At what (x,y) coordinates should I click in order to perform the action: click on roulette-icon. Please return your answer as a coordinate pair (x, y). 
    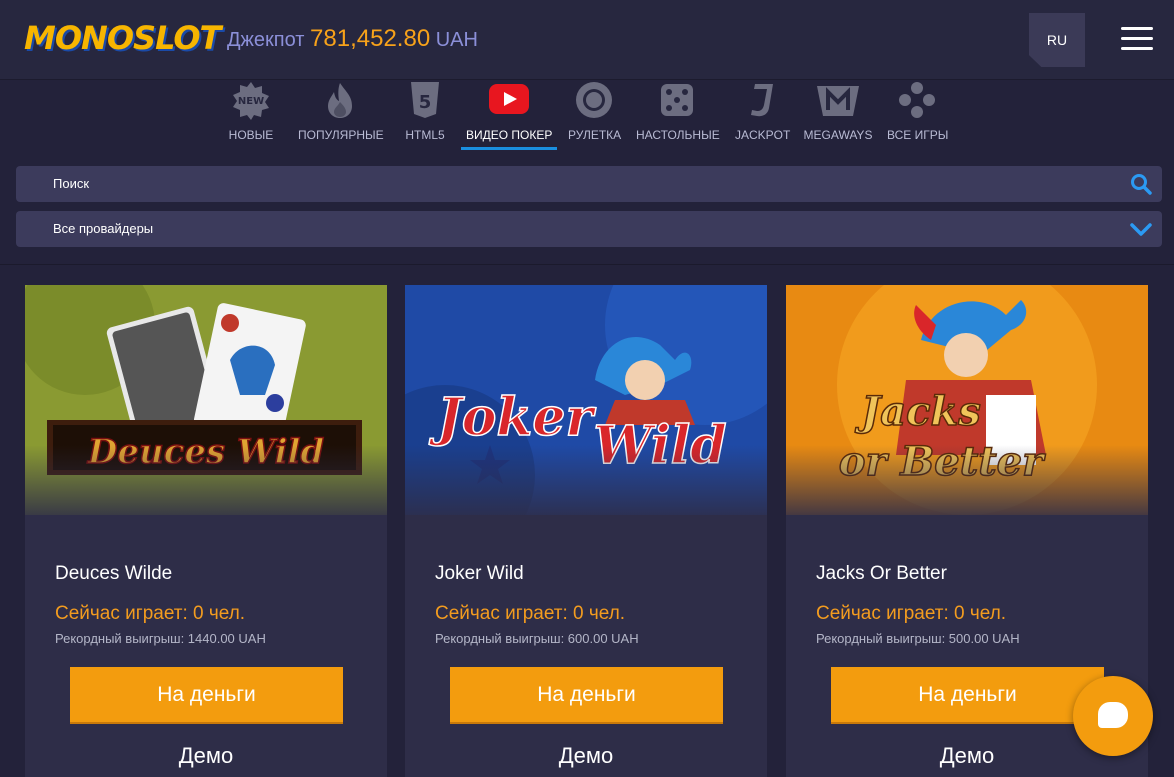
    Looking at the image, I should click on (594, 100).